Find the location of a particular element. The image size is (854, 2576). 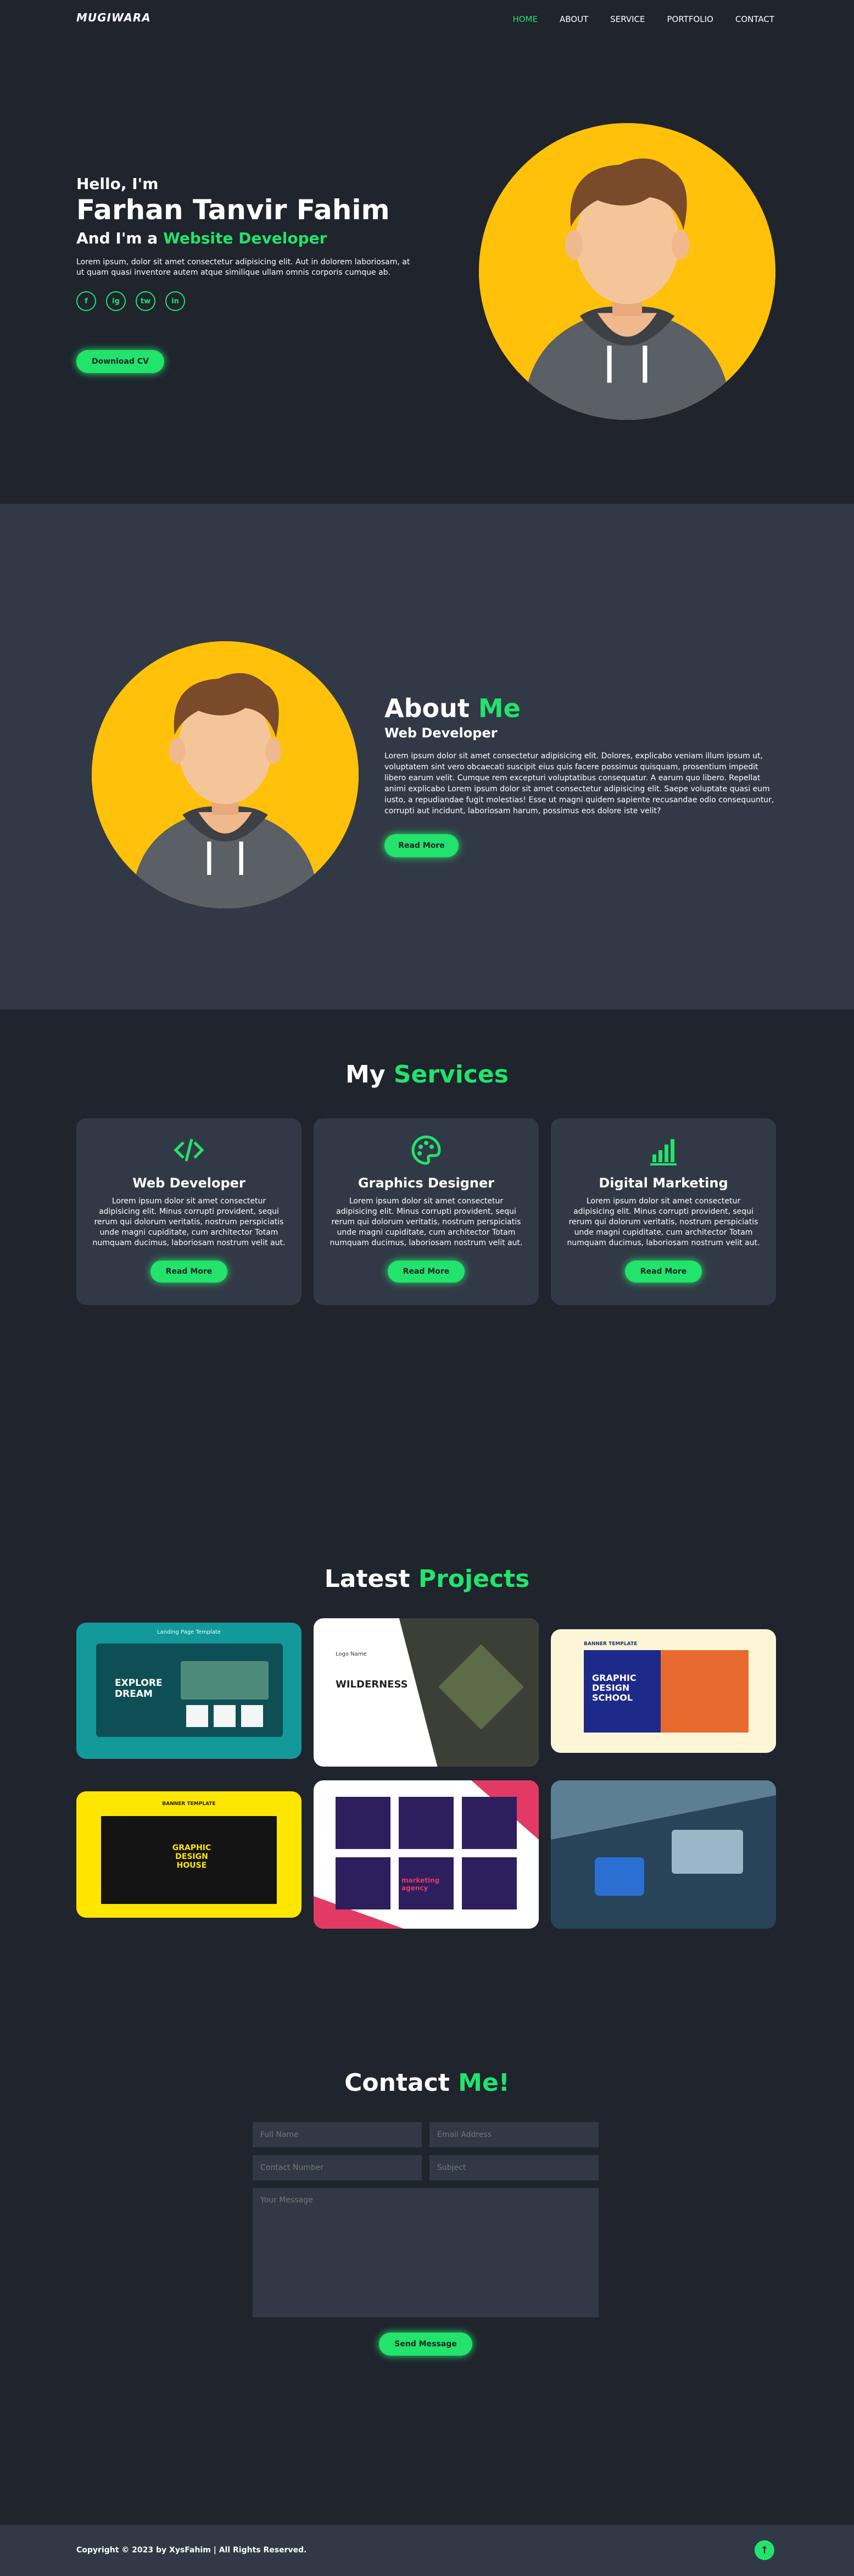

project-heading: Landing Page Template is located at coordinates (189, 1632).